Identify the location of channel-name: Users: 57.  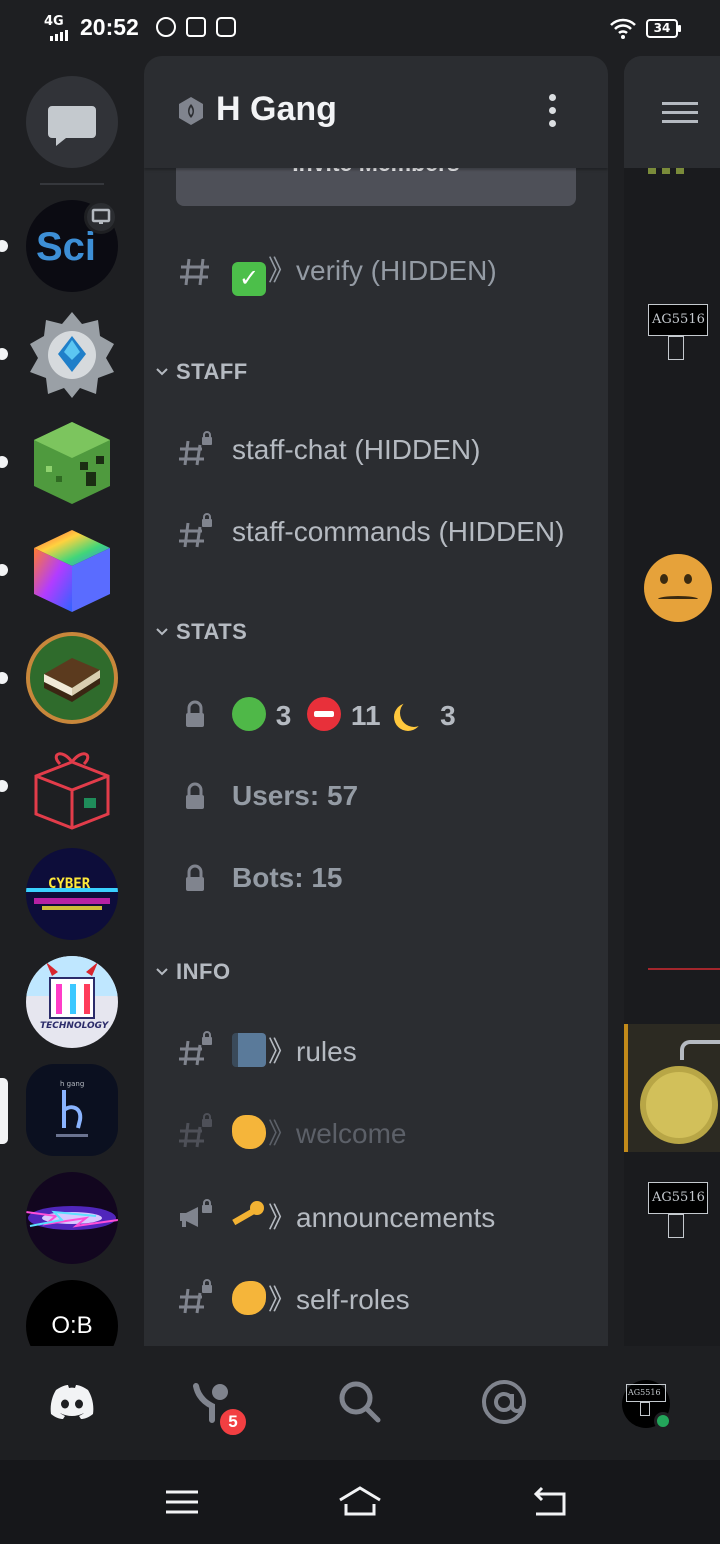
(295, 795).